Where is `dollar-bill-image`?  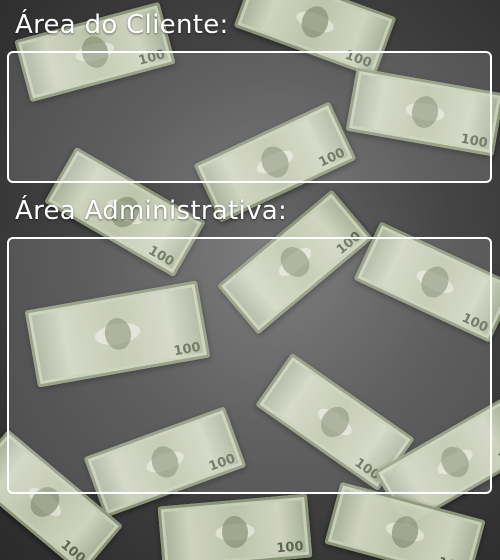
dollar-bill-image is located at coordinates (235, 526).